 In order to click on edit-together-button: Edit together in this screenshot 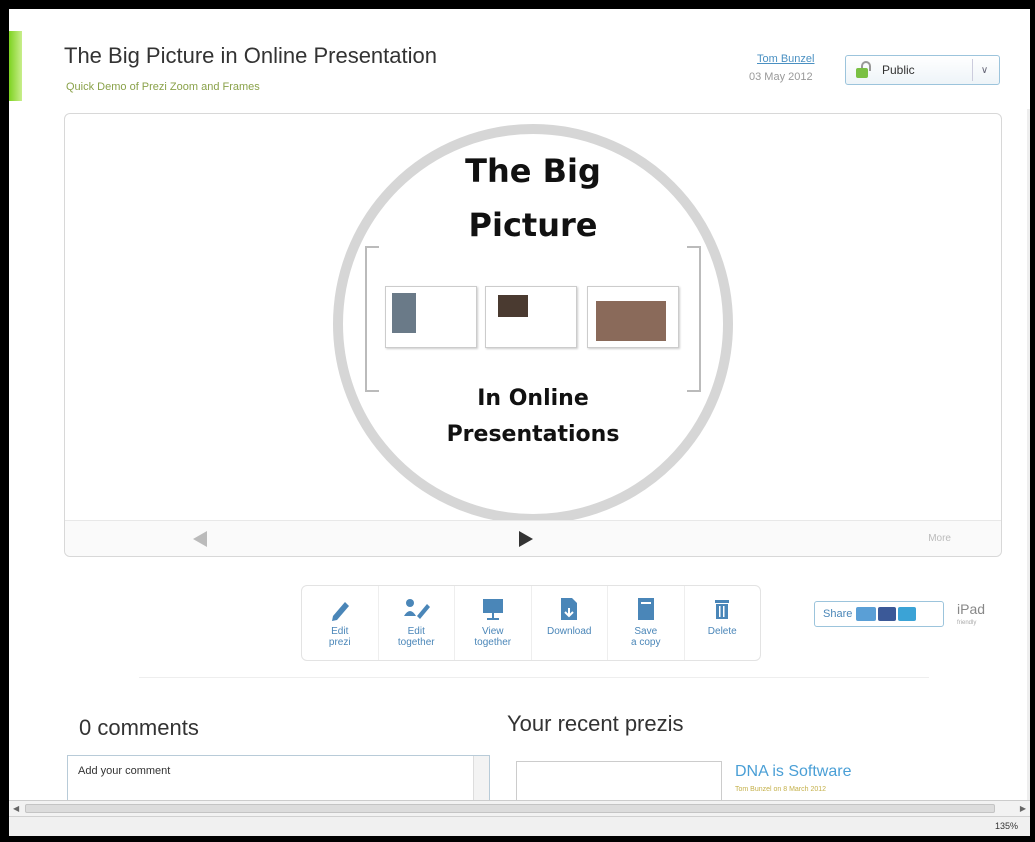, I will do `click(417, 623)`.